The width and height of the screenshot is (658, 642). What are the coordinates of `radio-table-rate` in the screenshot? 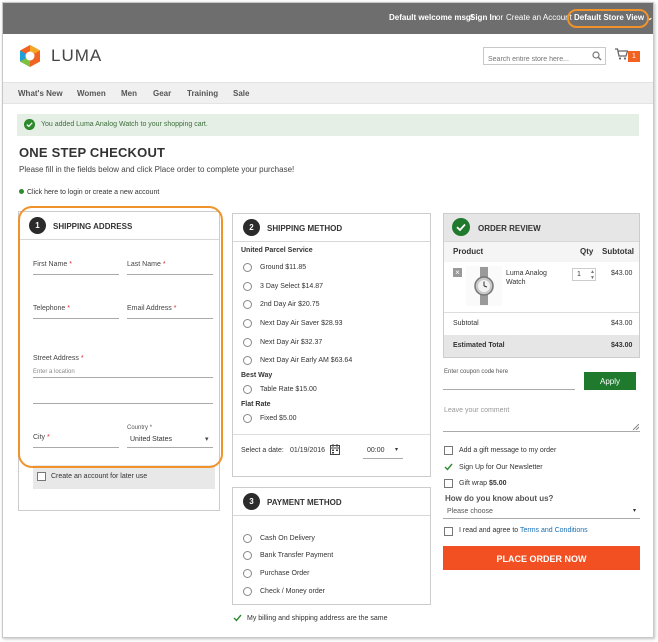 It's located at (247, 389).